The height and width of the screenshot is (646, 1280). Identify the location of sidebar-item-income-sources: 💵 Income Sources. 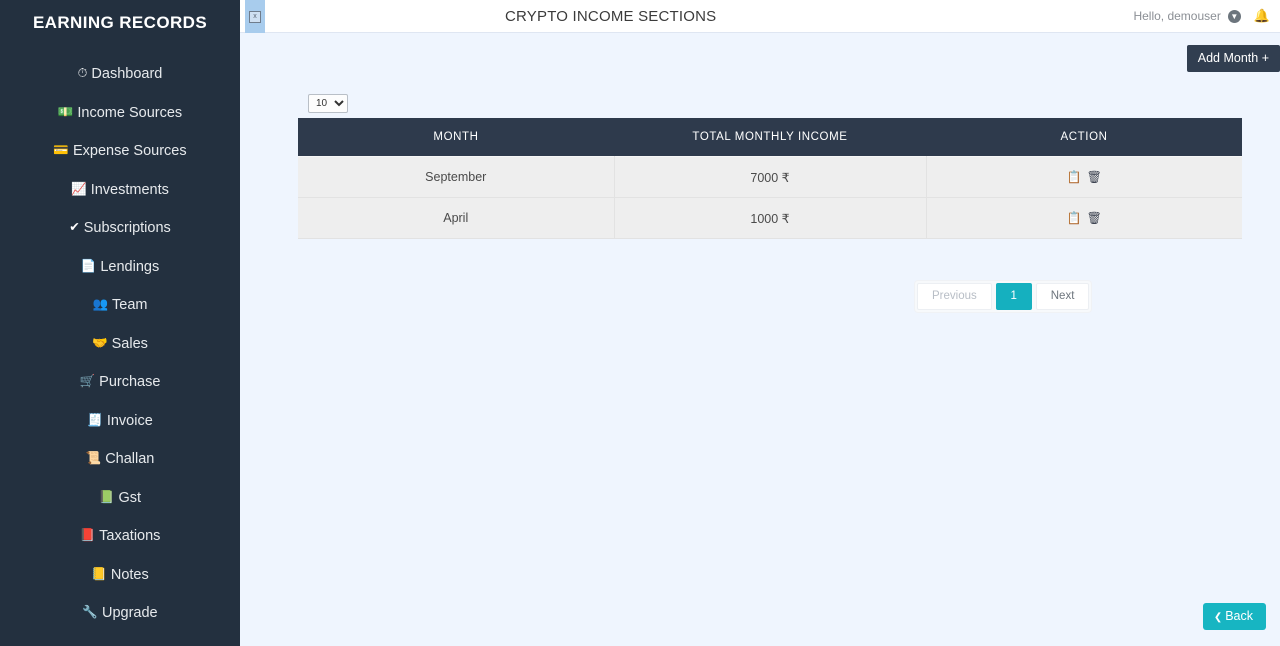
(120, 112).